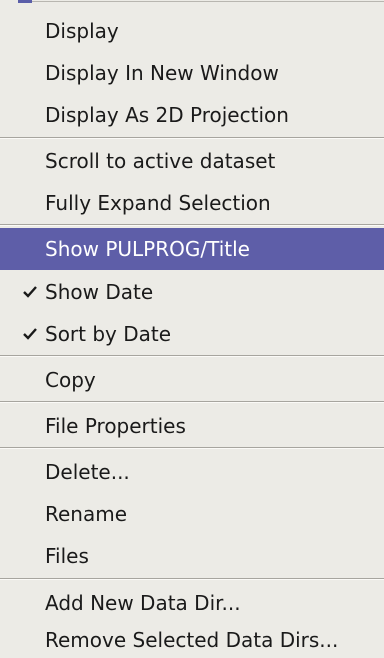  I want to click on menu-item-label: Copy, so click(70, 380).